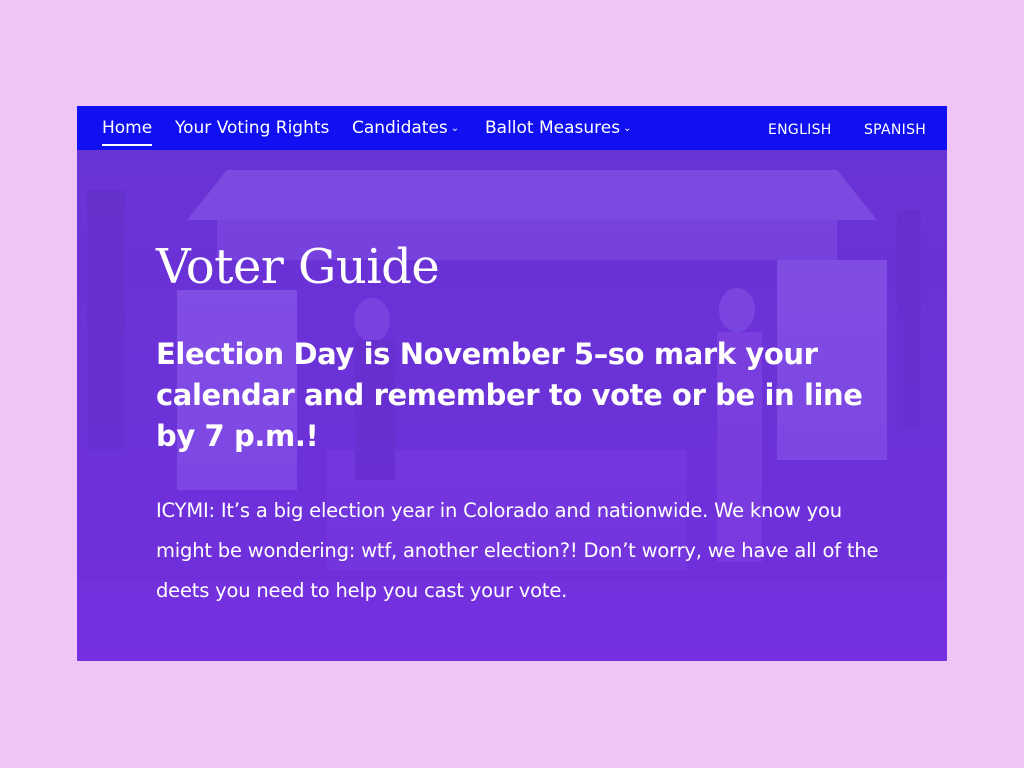 The height and width of the screenshot is (768, 1024). Describe the element at coordinates (252, 128) in the screenshot. I see `nav-voting-rights-link: Your Voting Rights` at that location.